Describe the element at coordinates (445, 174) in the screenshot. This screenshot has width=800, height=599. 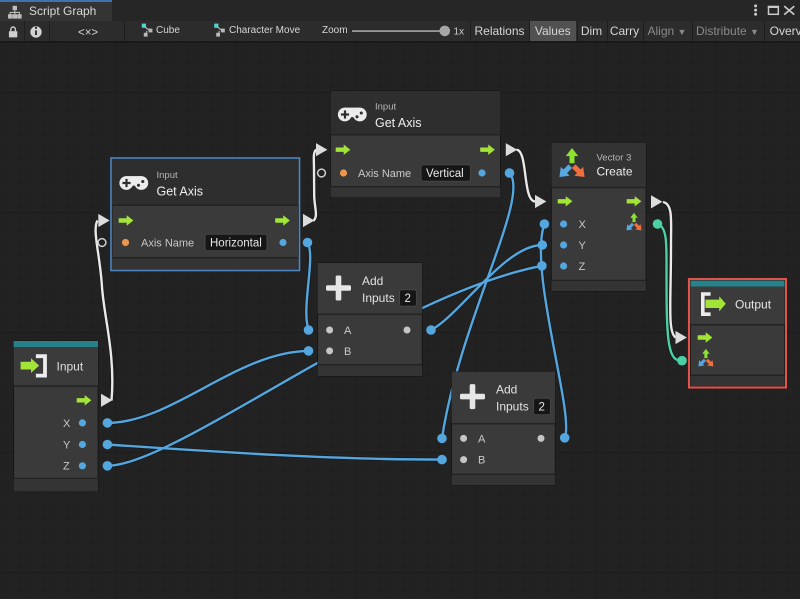
I see `svg-text: Vertical` at that location.